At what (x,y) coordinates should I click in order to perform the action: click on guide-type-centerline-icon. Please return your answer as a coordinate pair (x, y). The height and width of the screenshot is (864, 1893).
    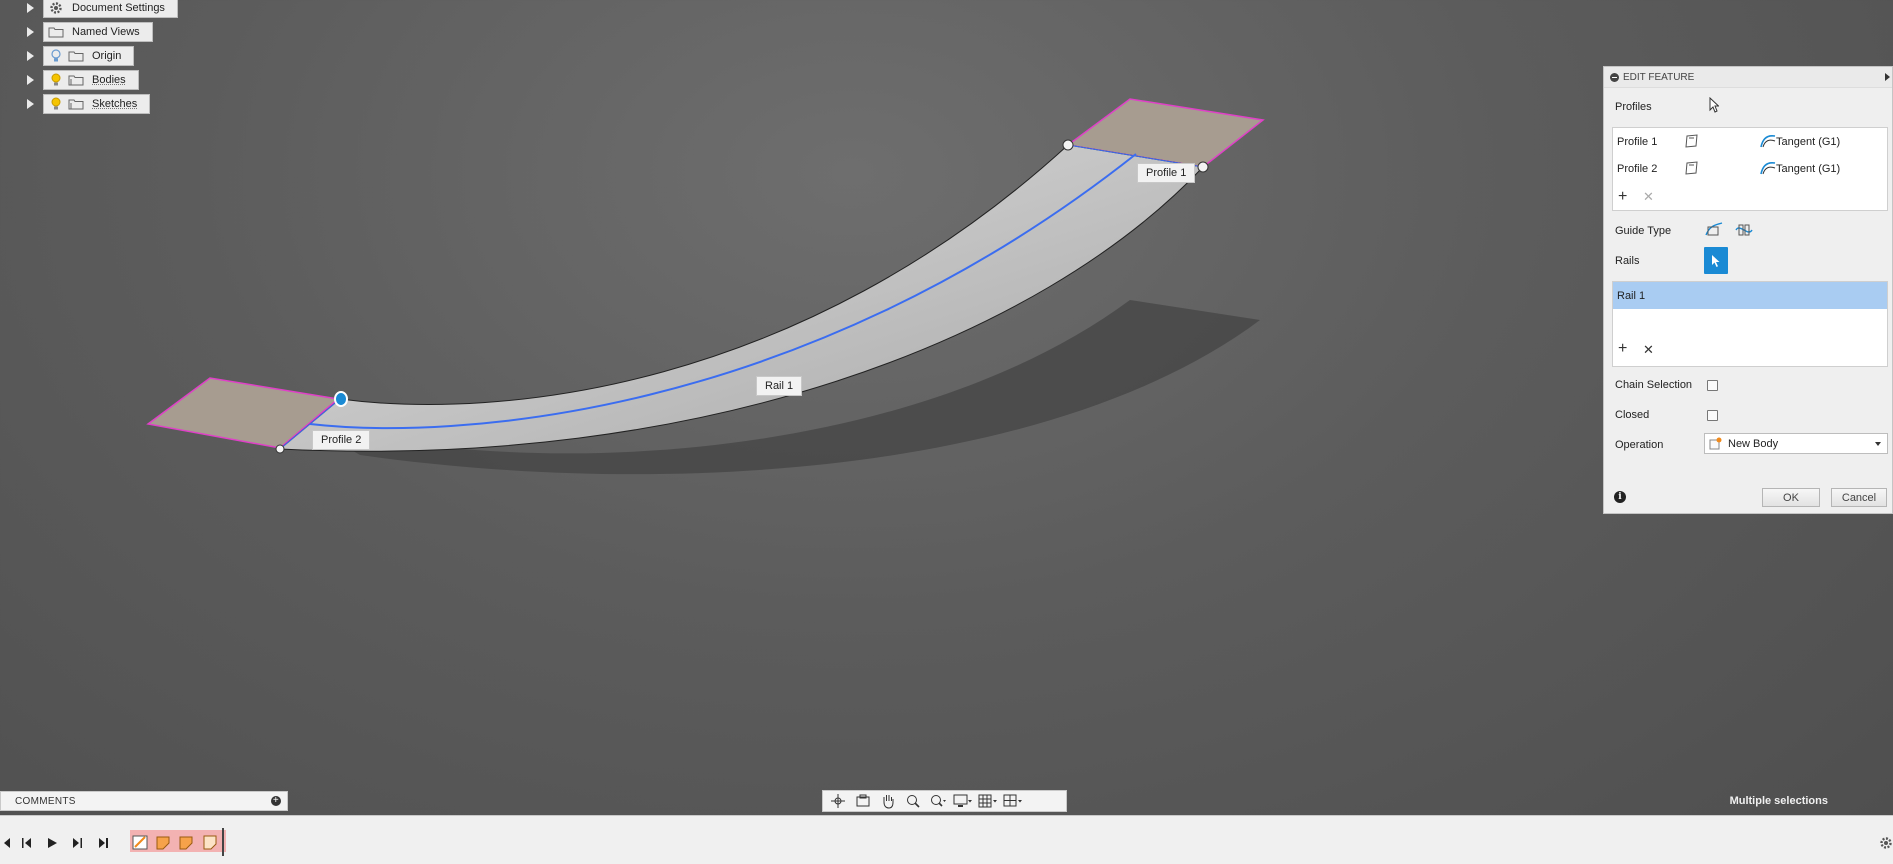
    Looking at the image, I should click on (1744, 231).